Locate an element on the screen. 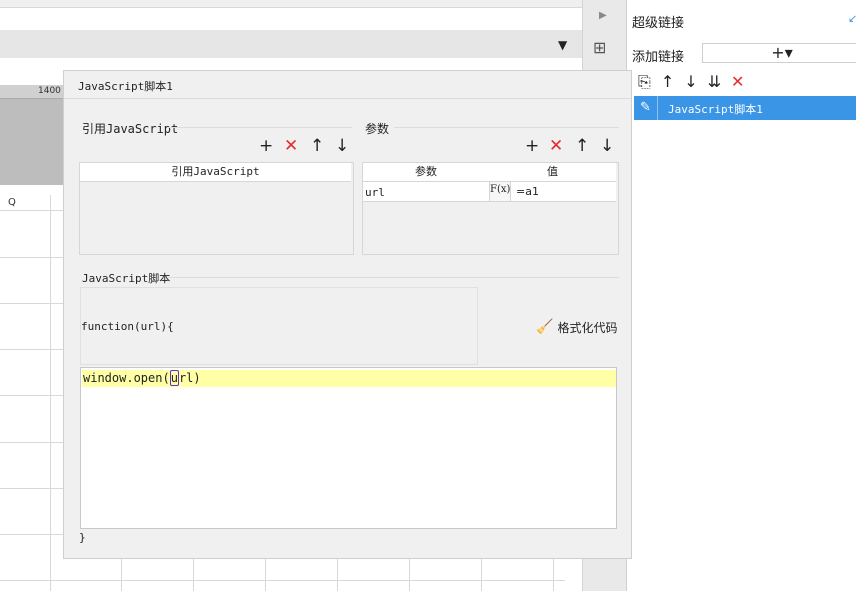 Image resolution: width=856 pixels, height=591 pixels. code-after-cursor: rl) is located at coordinates (189, 378).